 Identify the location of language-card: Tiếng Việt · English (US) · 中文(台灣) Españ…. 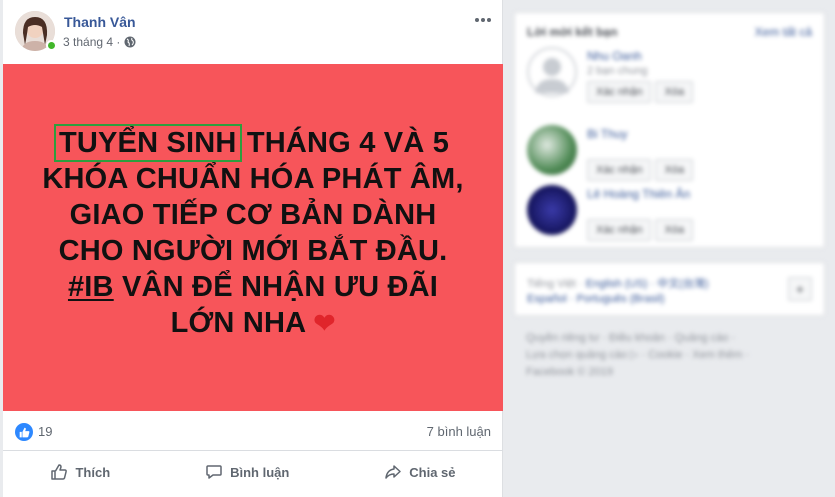
(669, 289).